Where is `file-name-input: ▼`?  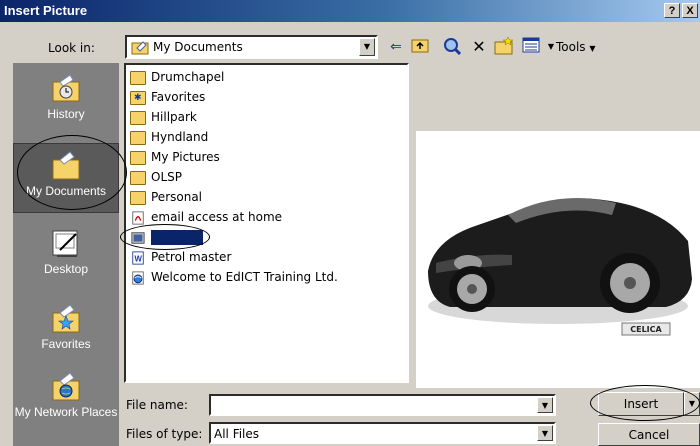 file-name-input: ▼ is located at coordinates (382, 405).